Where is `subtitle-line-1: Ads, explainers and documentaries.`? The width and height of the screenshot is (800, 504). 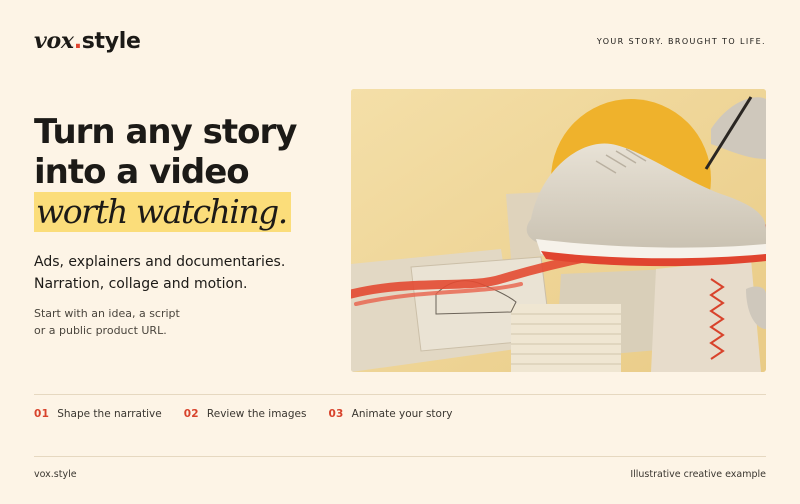 subtitle-line-1: Ads, explainers and documentaries. is located at coordinates (160, 262).